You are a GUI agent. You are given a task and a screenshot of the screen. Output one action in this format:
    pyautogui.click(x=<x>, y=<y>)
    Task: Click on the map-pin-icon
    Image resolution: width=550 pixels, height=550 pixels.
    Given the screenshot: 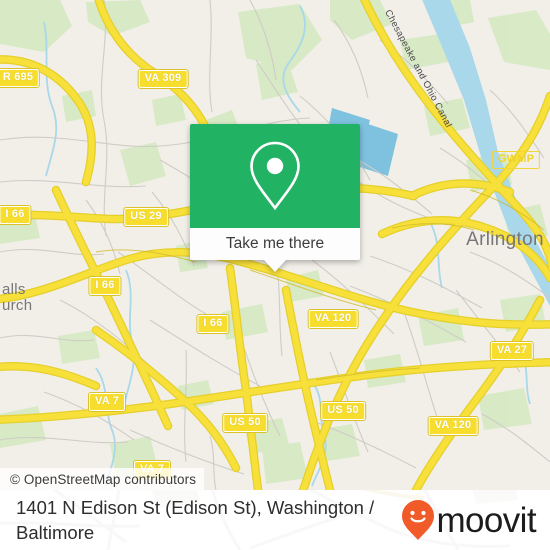 What is the action you would take?
    pyautogui.click(x=275, y=176)
    